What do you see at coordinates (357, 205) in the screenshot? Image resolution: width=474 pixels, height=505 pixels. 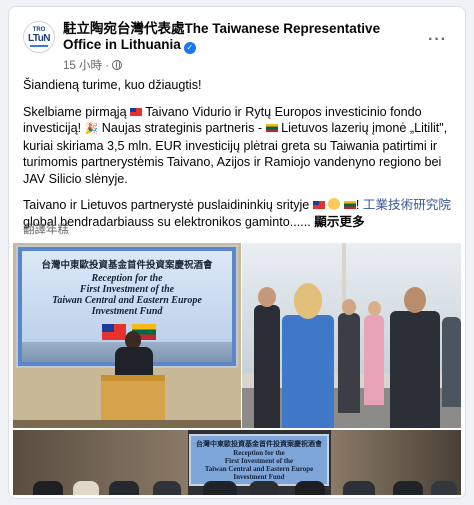 I see `p3-exclaim: !` at bounding box center [357, 205].